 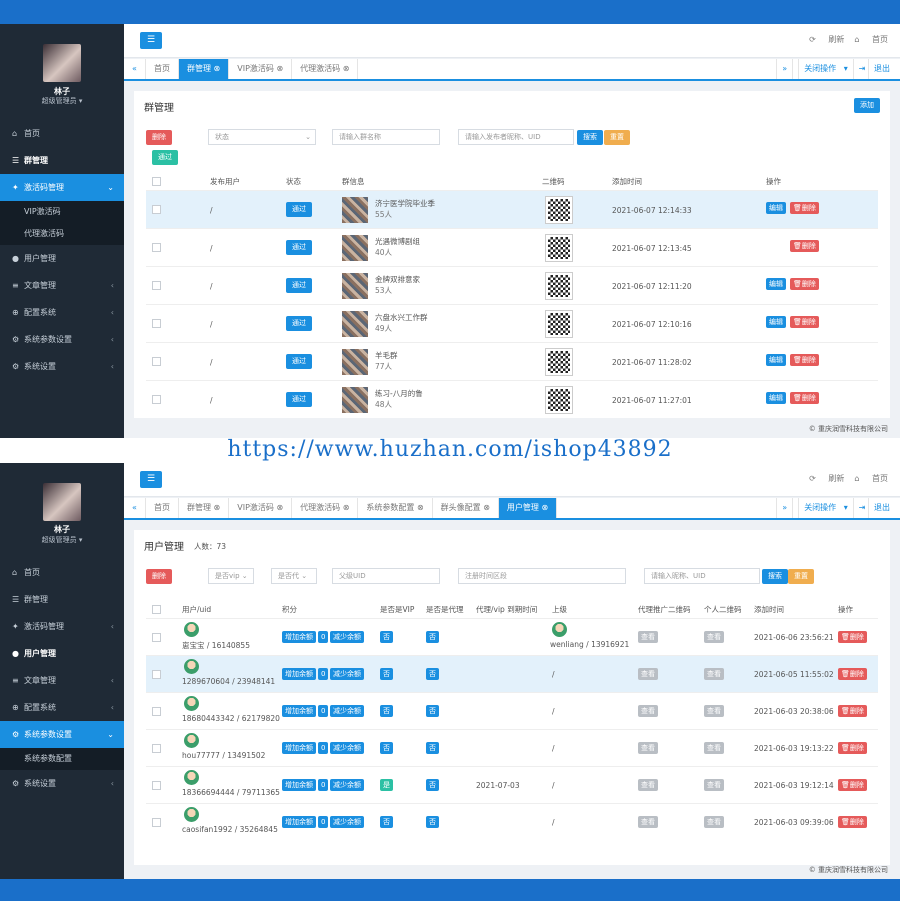 I want to click on sidebar-item-params: ⚙ 系统参数设置 ‹, so click(x=62, y=339).